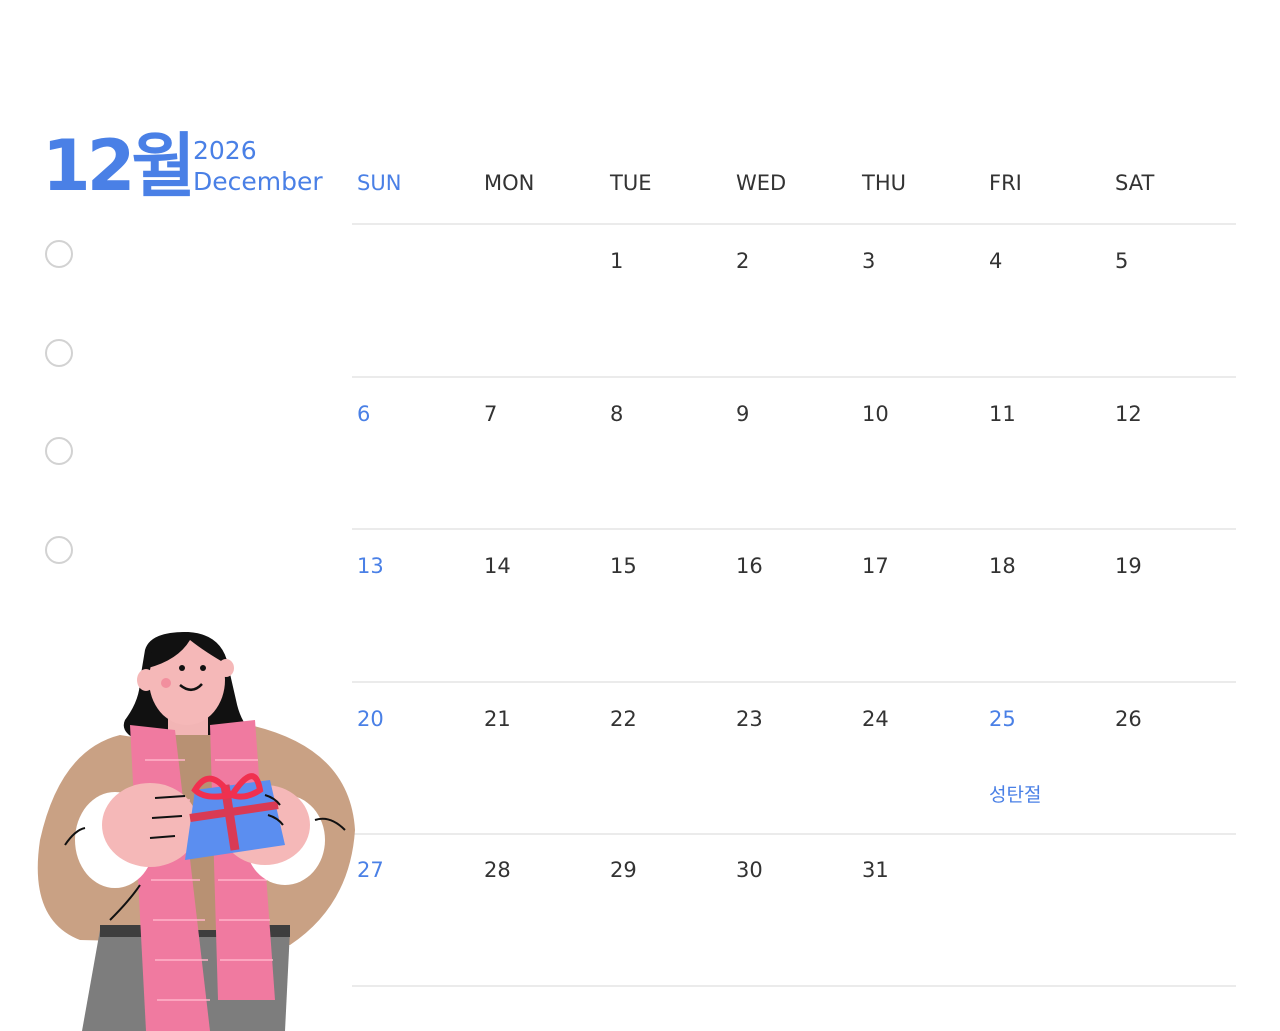 Image resolution: width=1280 pixels, height=1031 pixels. Describe the element at coordinates (1128, 414) in the screenshot. I see `day-cell-12: 12` at that location.